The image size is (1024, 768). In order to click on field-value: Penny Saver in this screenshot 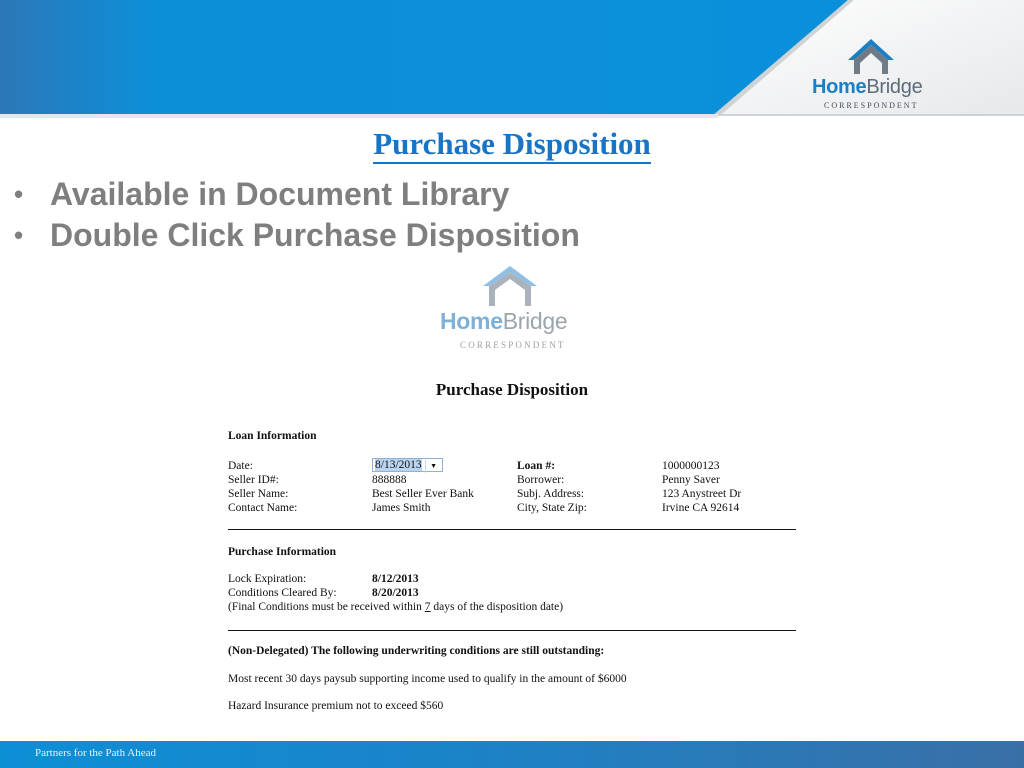, I will do `click(691, 480)`.